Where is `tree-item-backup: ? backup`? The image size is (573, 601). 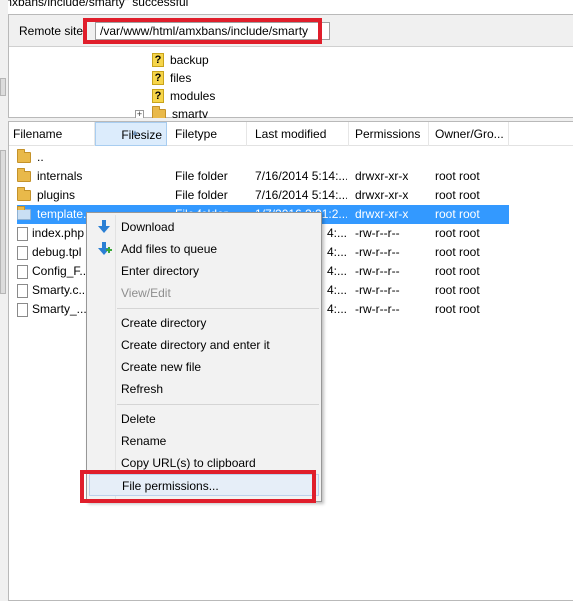 tree-item-backup: ? backup is located at coordinates (180, 60).